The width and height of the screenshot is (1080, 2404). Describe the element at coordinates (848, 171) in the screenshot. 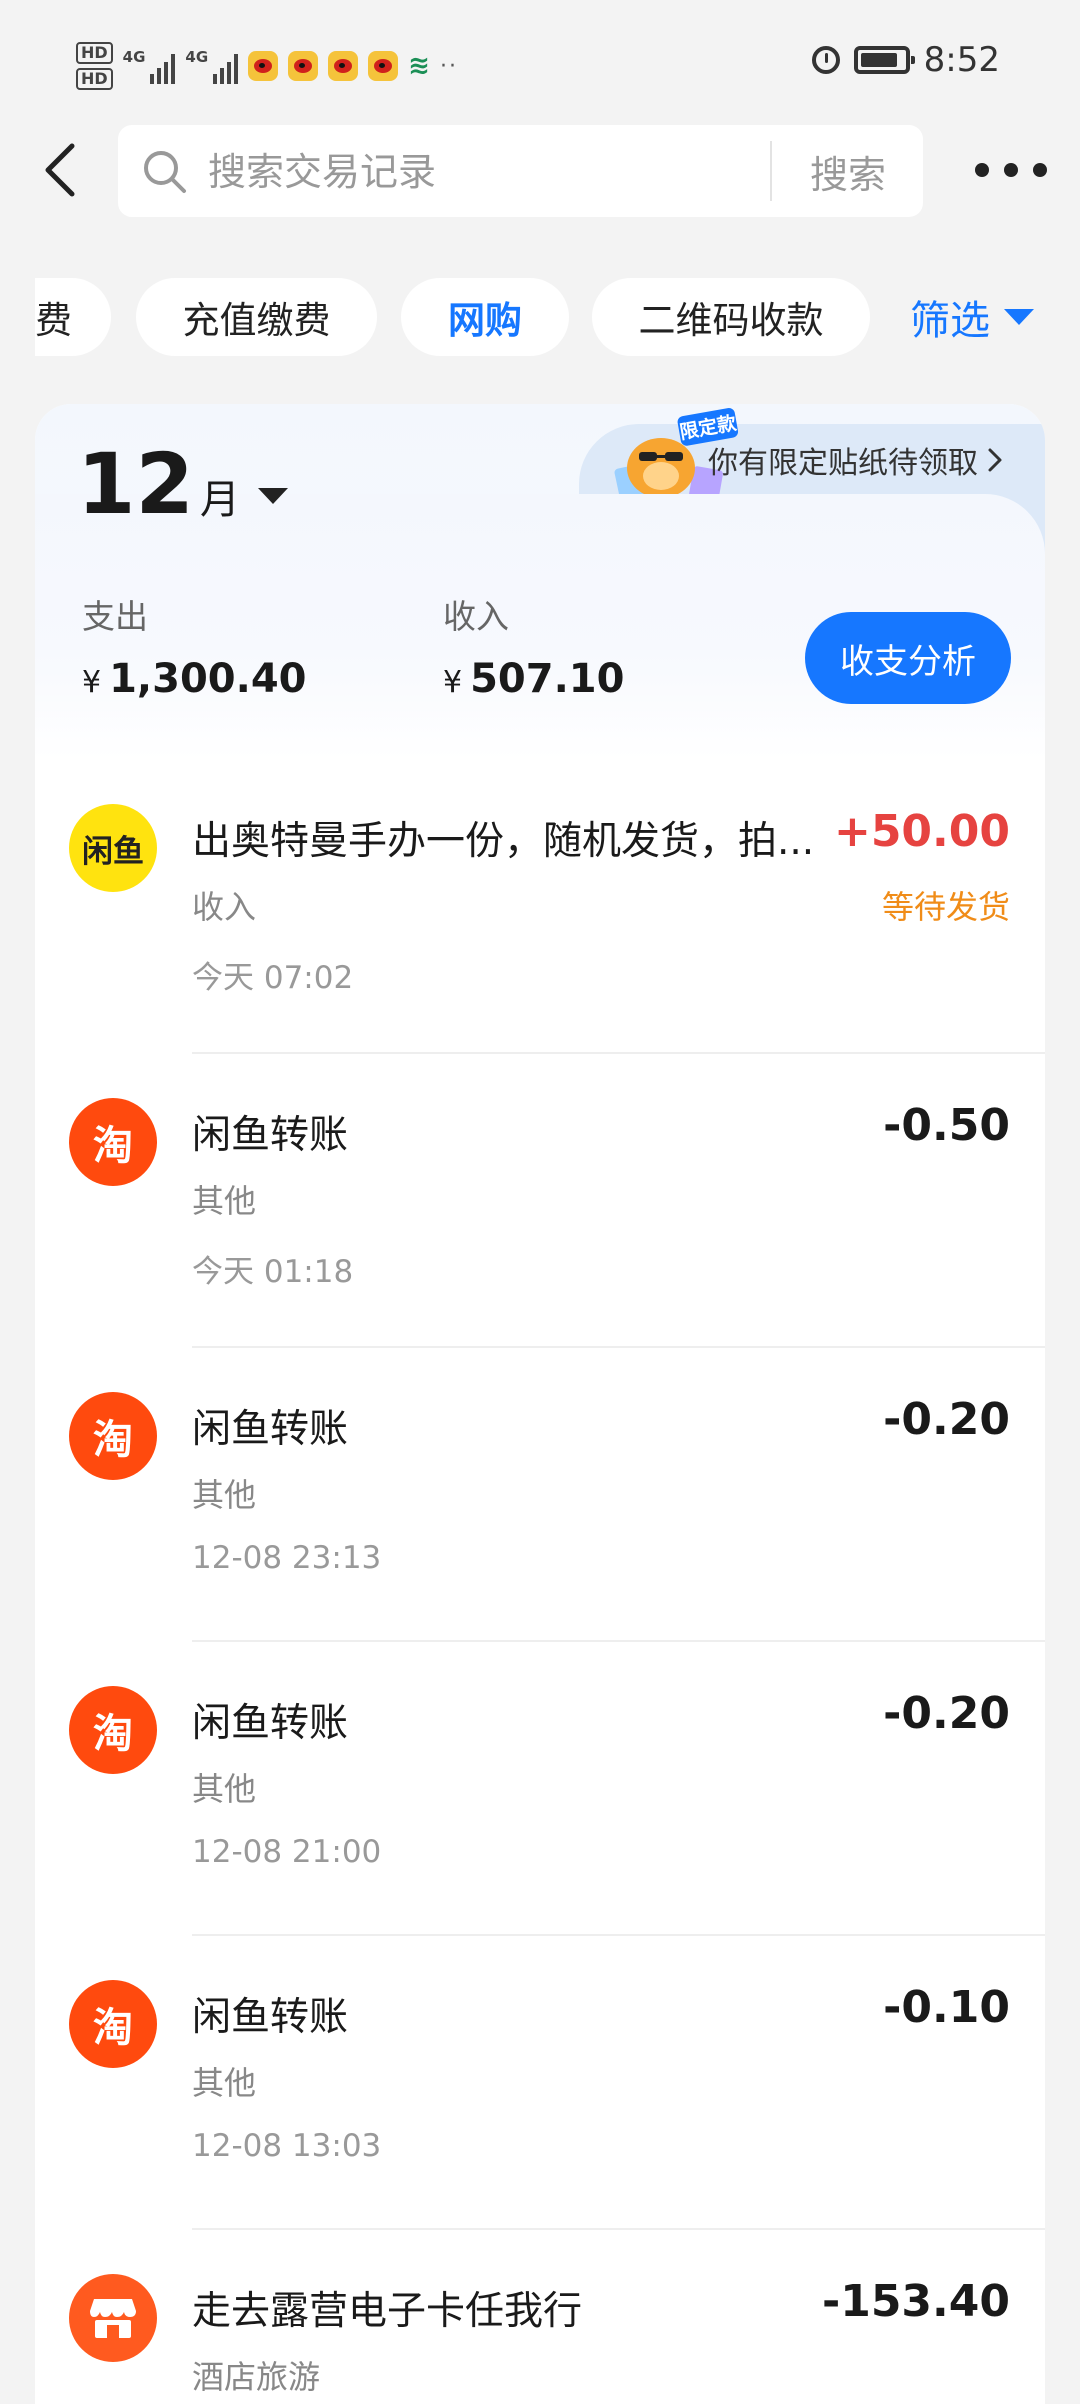

I see `search-button: 搜索` at that location.